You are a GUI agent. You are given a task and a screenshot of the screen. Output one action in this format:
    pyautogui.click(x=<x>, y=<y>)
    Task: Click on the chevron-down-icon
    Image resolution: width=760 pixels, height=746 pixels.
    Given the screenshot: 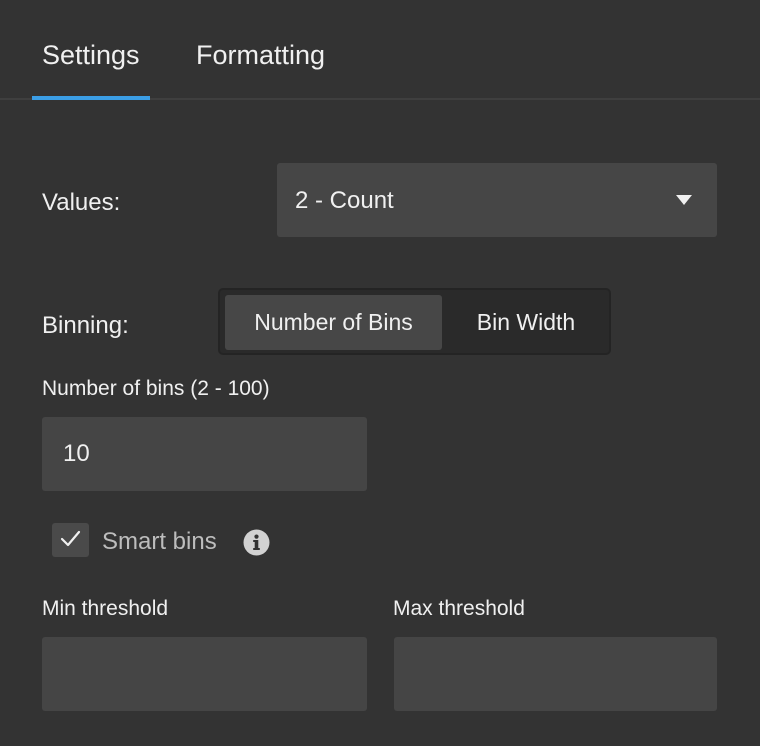 What is the action you would take?
    pyautogui.click(x=684, y=200)
    